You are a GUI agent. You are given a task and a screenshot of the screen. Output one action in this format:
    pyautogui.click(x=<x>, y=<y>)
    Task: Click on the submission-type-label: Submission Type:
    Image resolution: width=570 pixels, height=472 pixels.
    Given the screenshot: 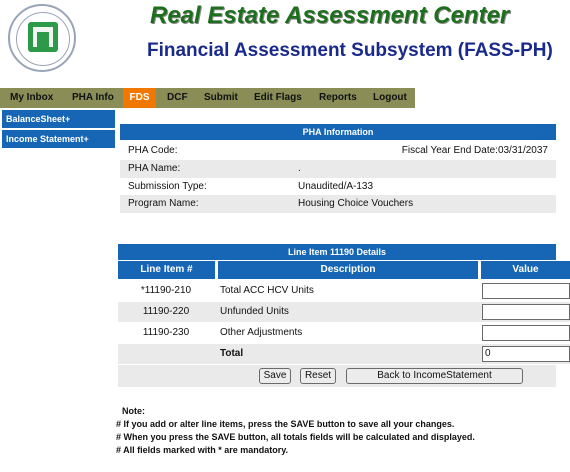 What is the action you would take?
    pyautogui.click(x=167, y=186)
    